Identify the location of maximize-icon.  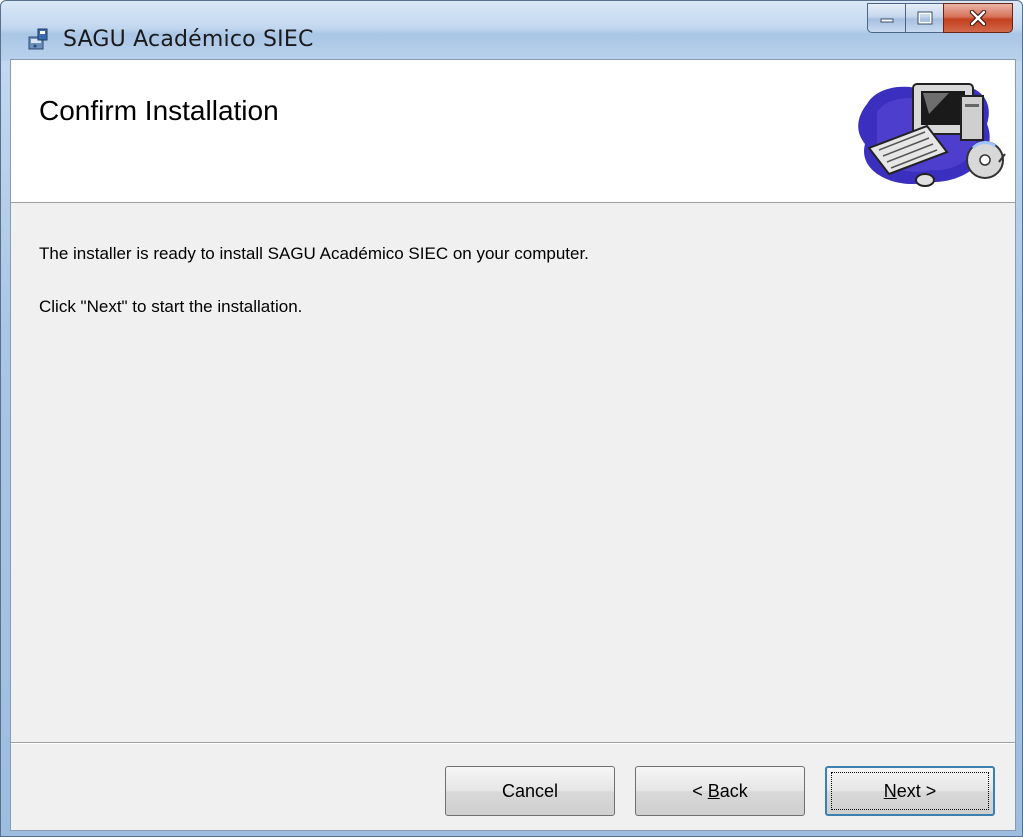
(924, 18).